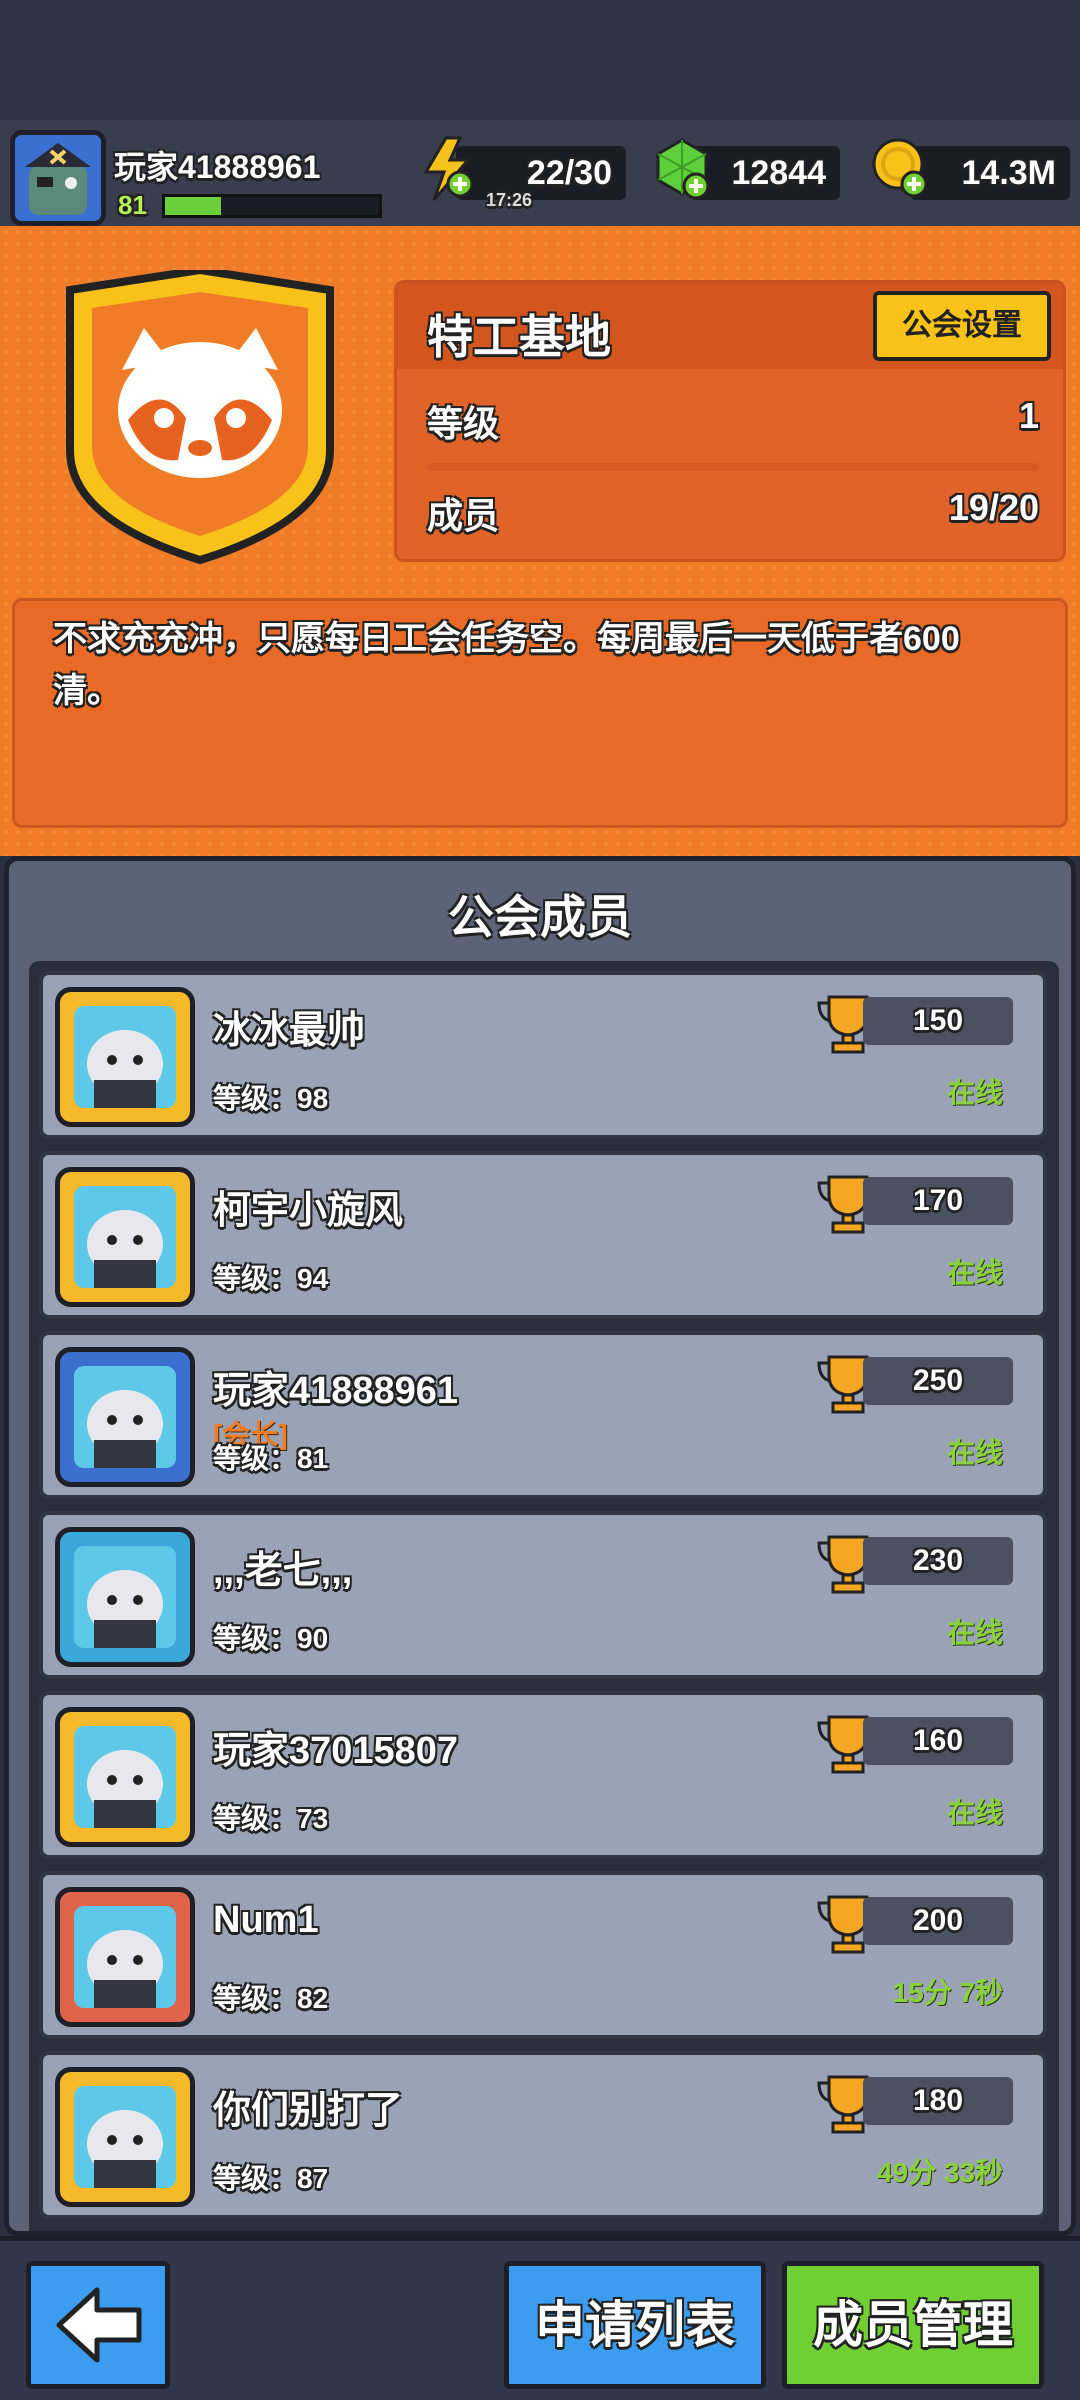 This screenshot has width=1080, height=2400. Describe the element at coordinates (336, 1751) in the screenshot. I see `member-name: 玩家37015807` at that location.